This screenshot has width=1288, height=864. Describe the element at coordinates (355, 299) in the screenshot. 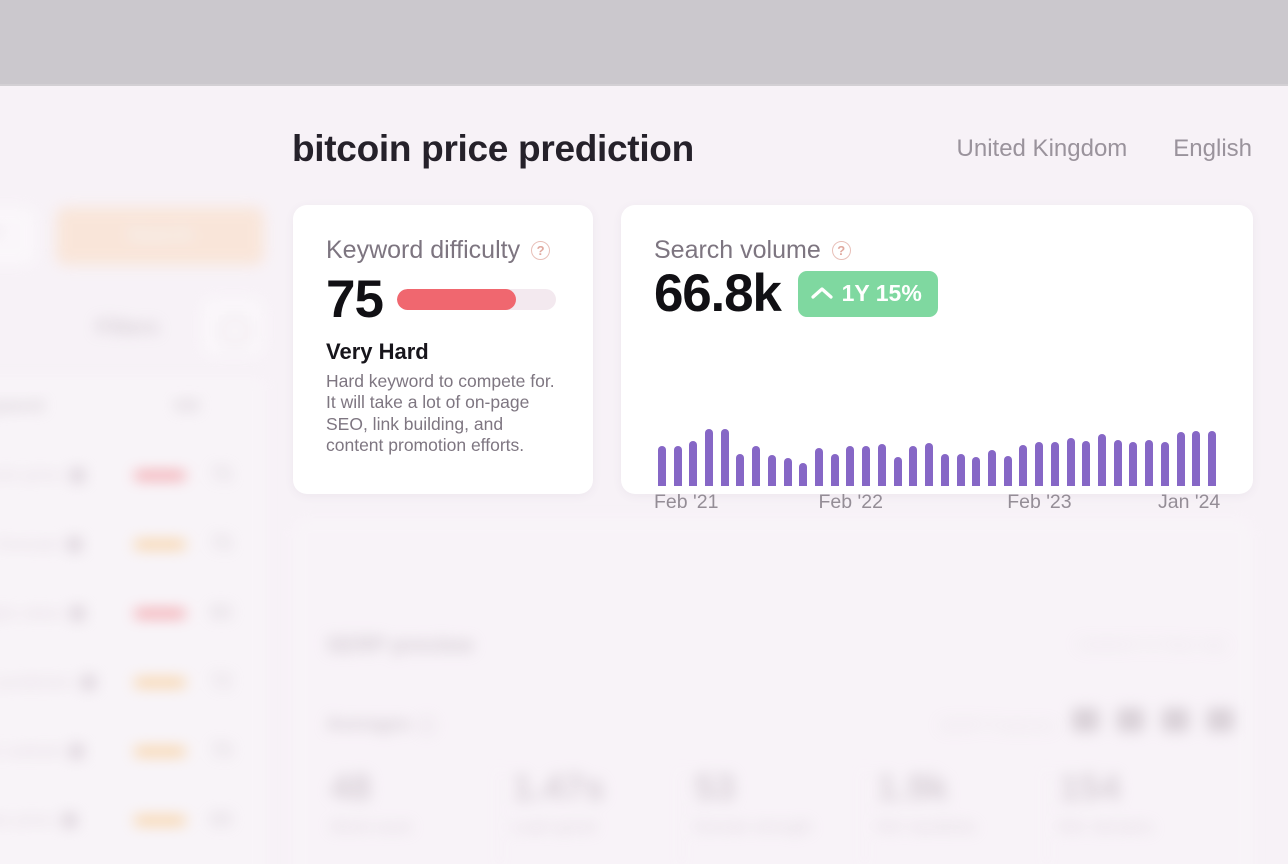

I see `keyword-difficulty-value: 75` at that location.